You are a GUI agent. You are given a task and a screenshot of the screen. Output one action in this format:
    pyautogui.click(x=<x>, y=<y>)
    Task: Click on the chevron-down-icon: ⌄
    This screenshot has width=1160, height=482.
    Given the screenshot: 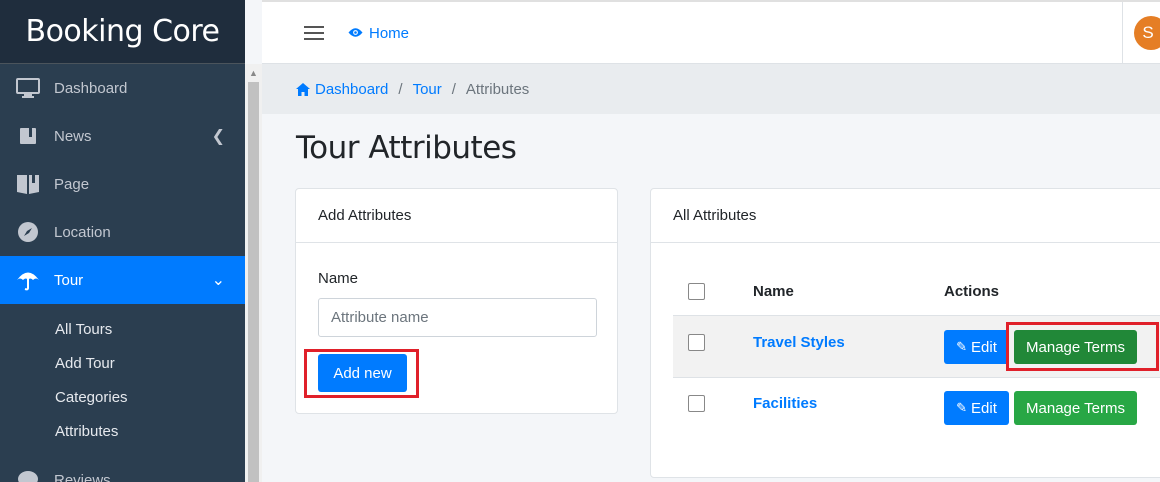 What is the action you would take?
    pyautogui.click(x=218, y=280)
    